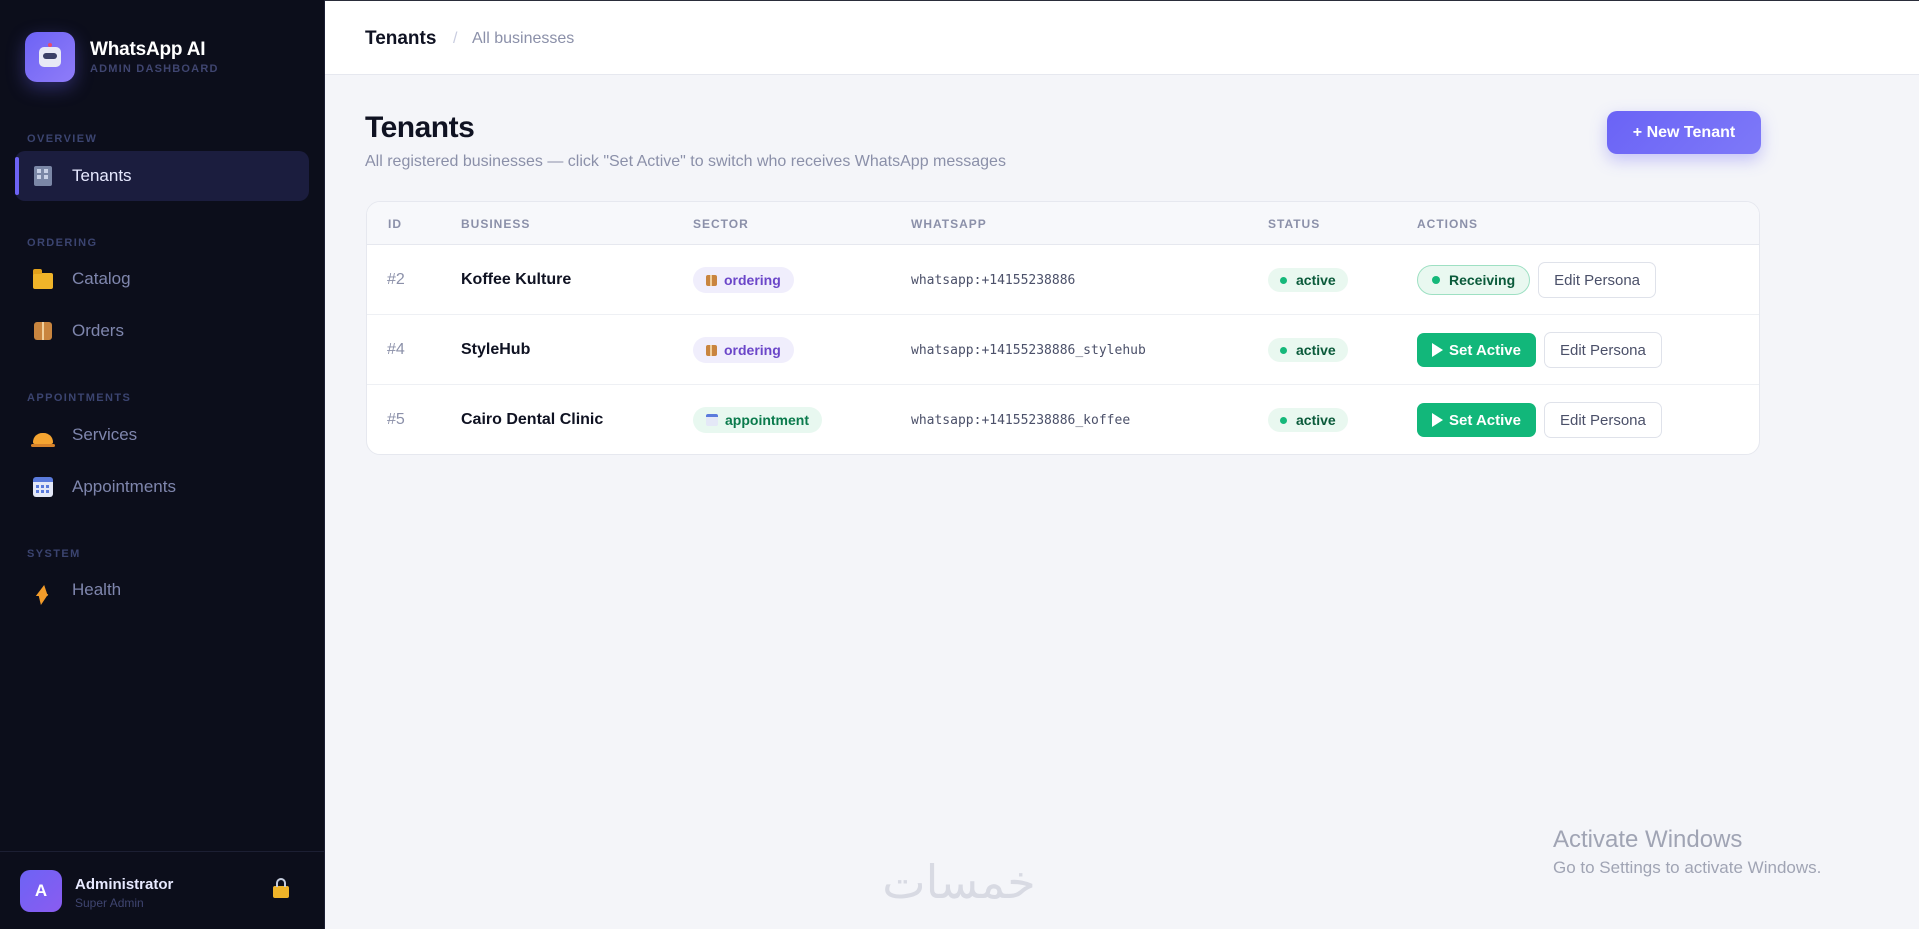 The width and height of the screenshot is (1919, 929). What do you see at coordinates (97, 589) in the screenshot?
I see `sidebar-item-label: Health` at bounding box center [97, 589].